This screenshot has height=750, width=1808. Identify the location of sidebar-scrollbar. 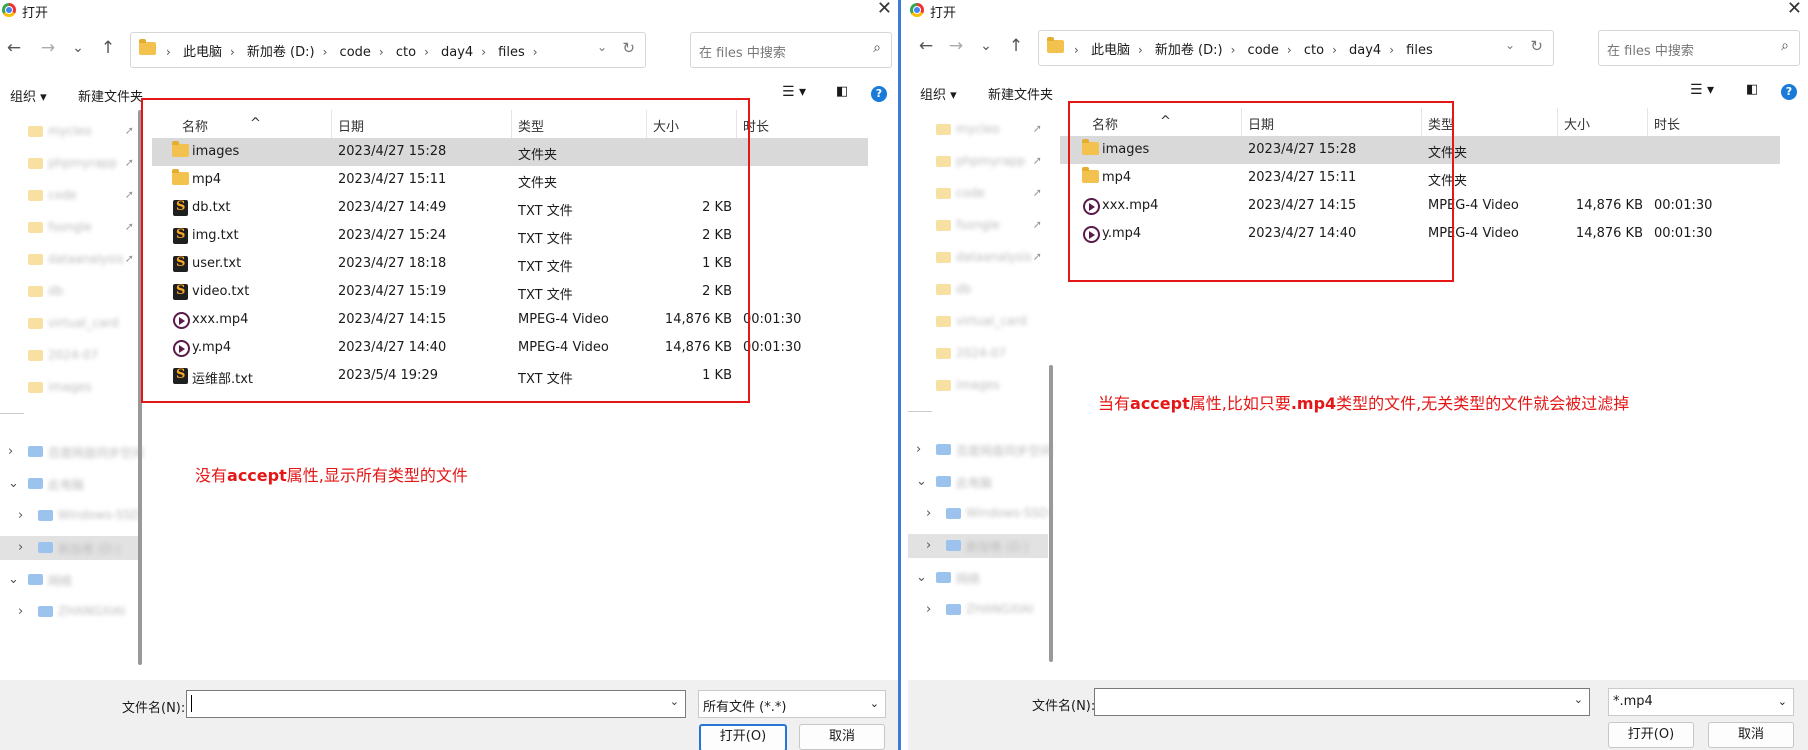
(1051, 513).